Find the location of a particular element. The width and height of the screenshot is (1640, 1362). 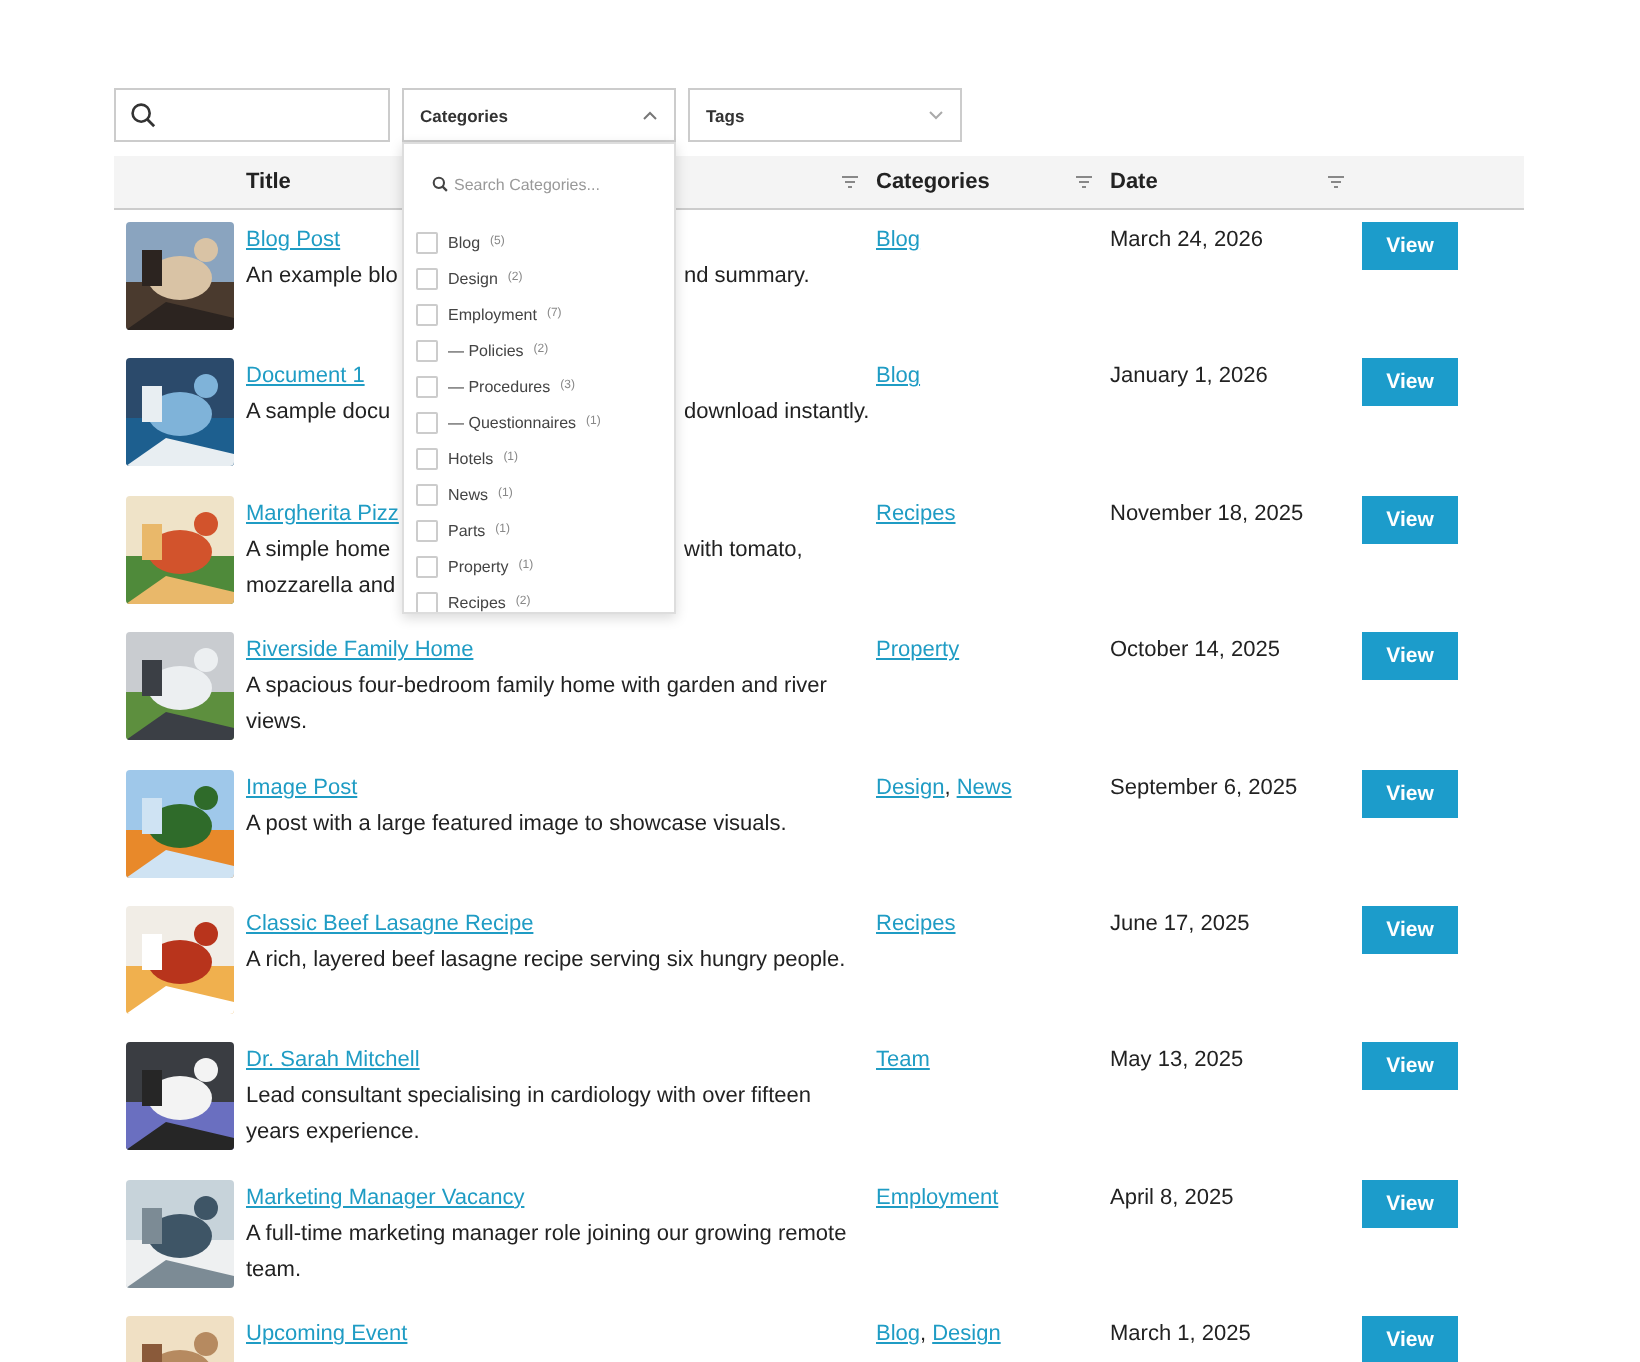

description: An example blo is located at coordinates (323, 277).